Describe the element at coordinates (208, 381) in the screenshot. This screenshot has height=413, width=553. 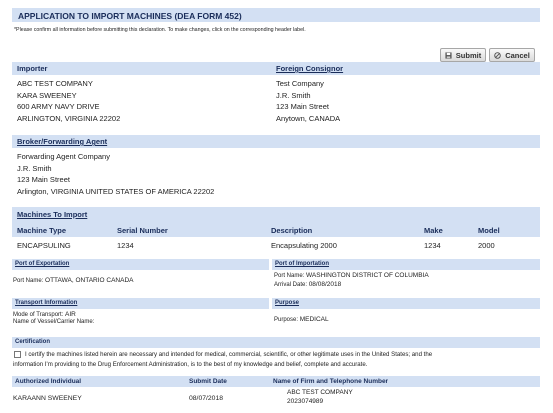
I see `col-submit-date: Submit Date` at that location.